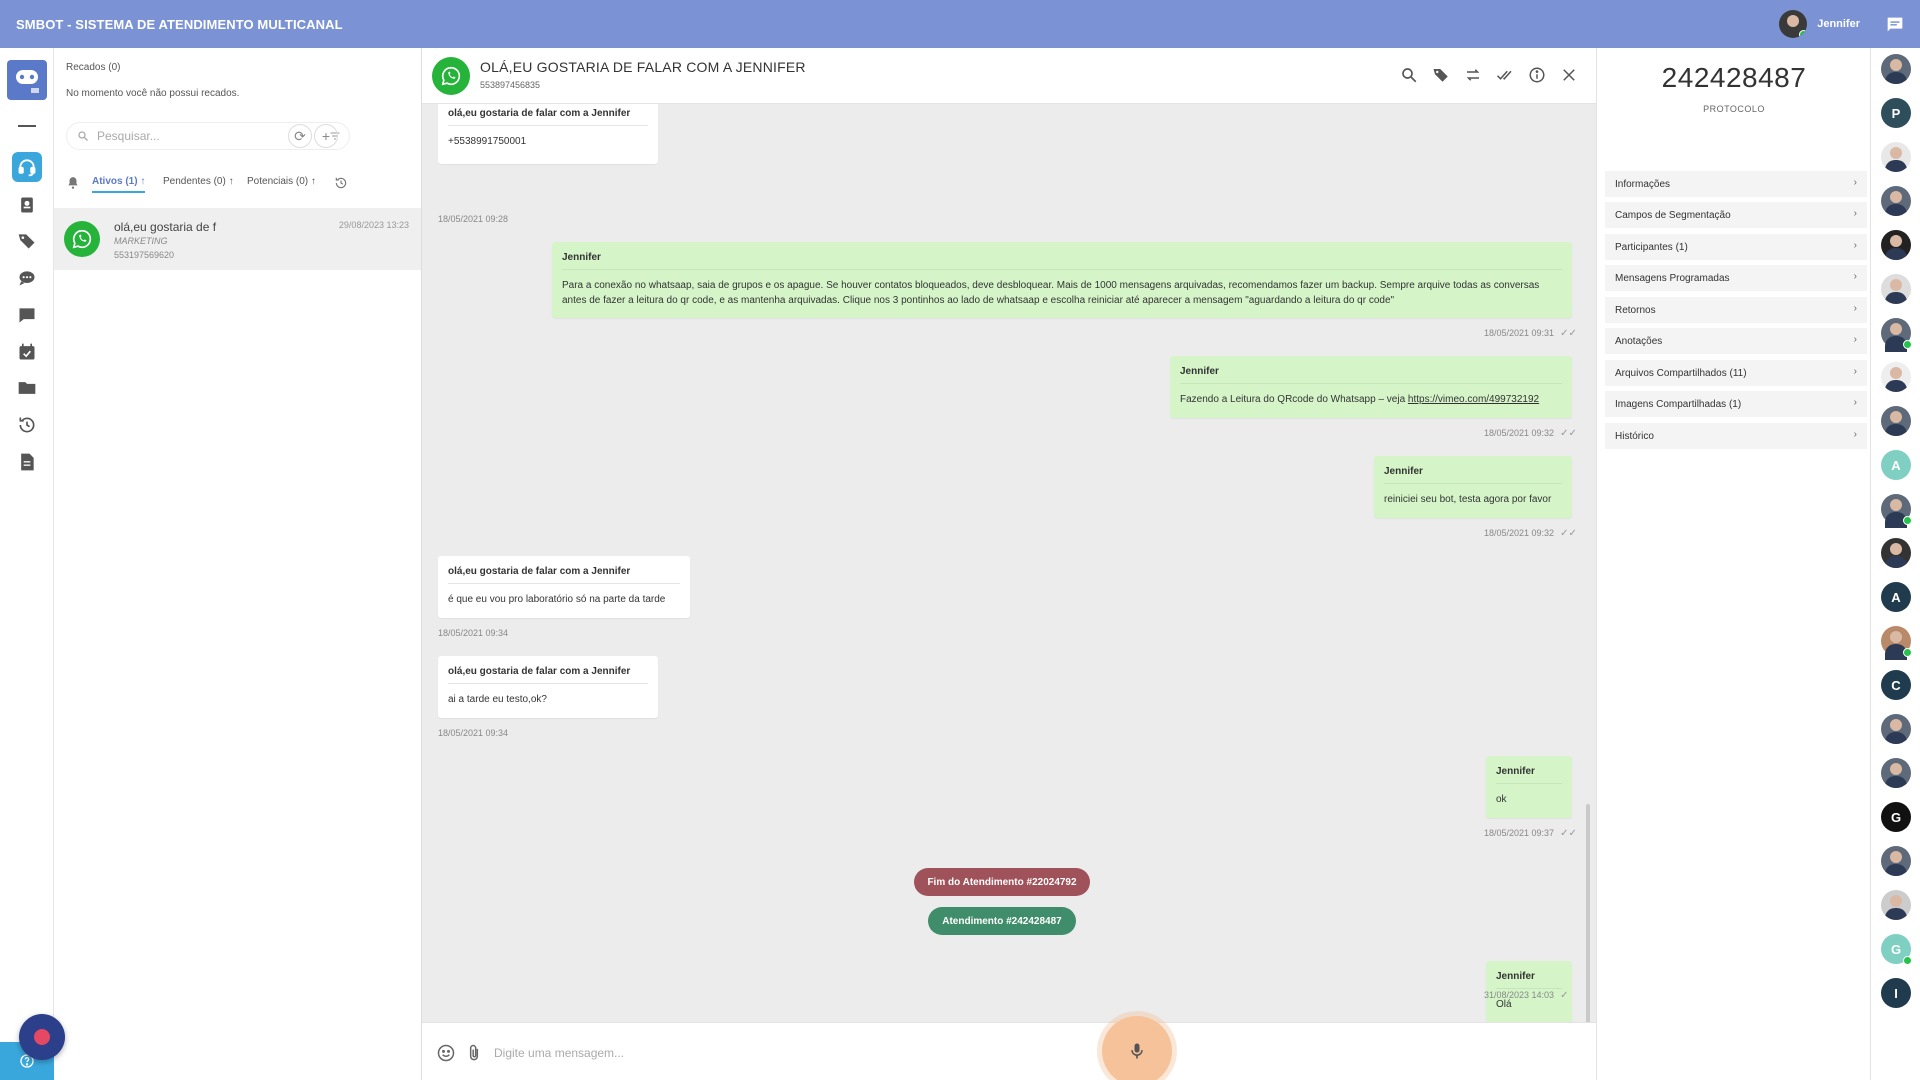 The image size is (1920, 1080). Describe the element at coordinates (474, 1053) in the screenshot. I see `attachment-icon` at that location.